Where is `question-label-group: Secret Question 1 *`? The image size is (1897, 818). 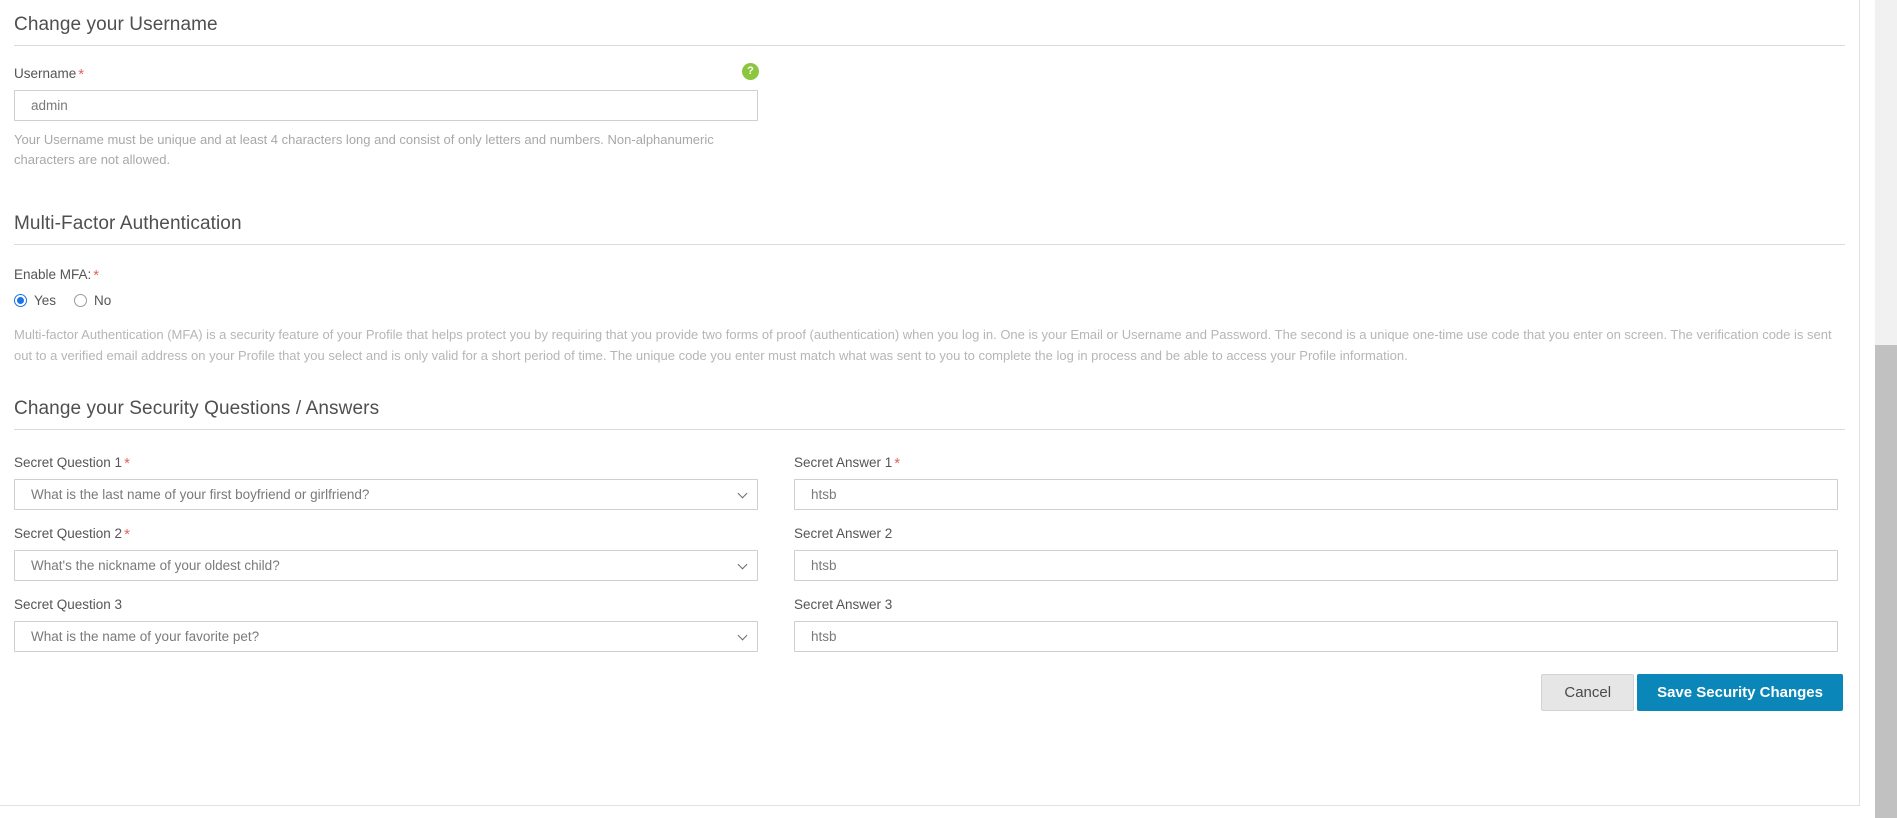
question-label-group: Secret Question 1 * is located at coordinates (386, 463).